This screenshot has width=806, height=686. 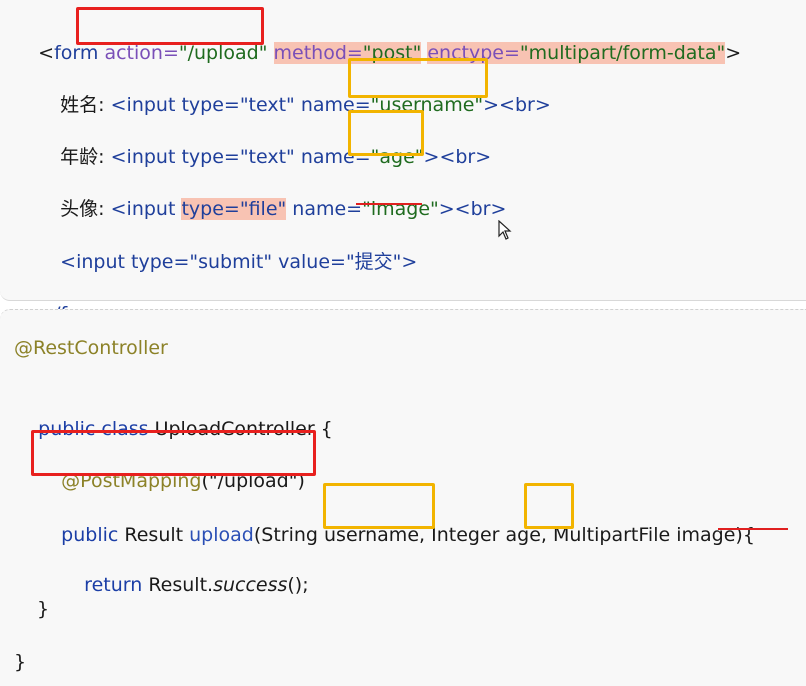 What do you see at coordinates (386, 133) in the screenshot?
I see `age-highlight-box` at bounding box center [386, 133].